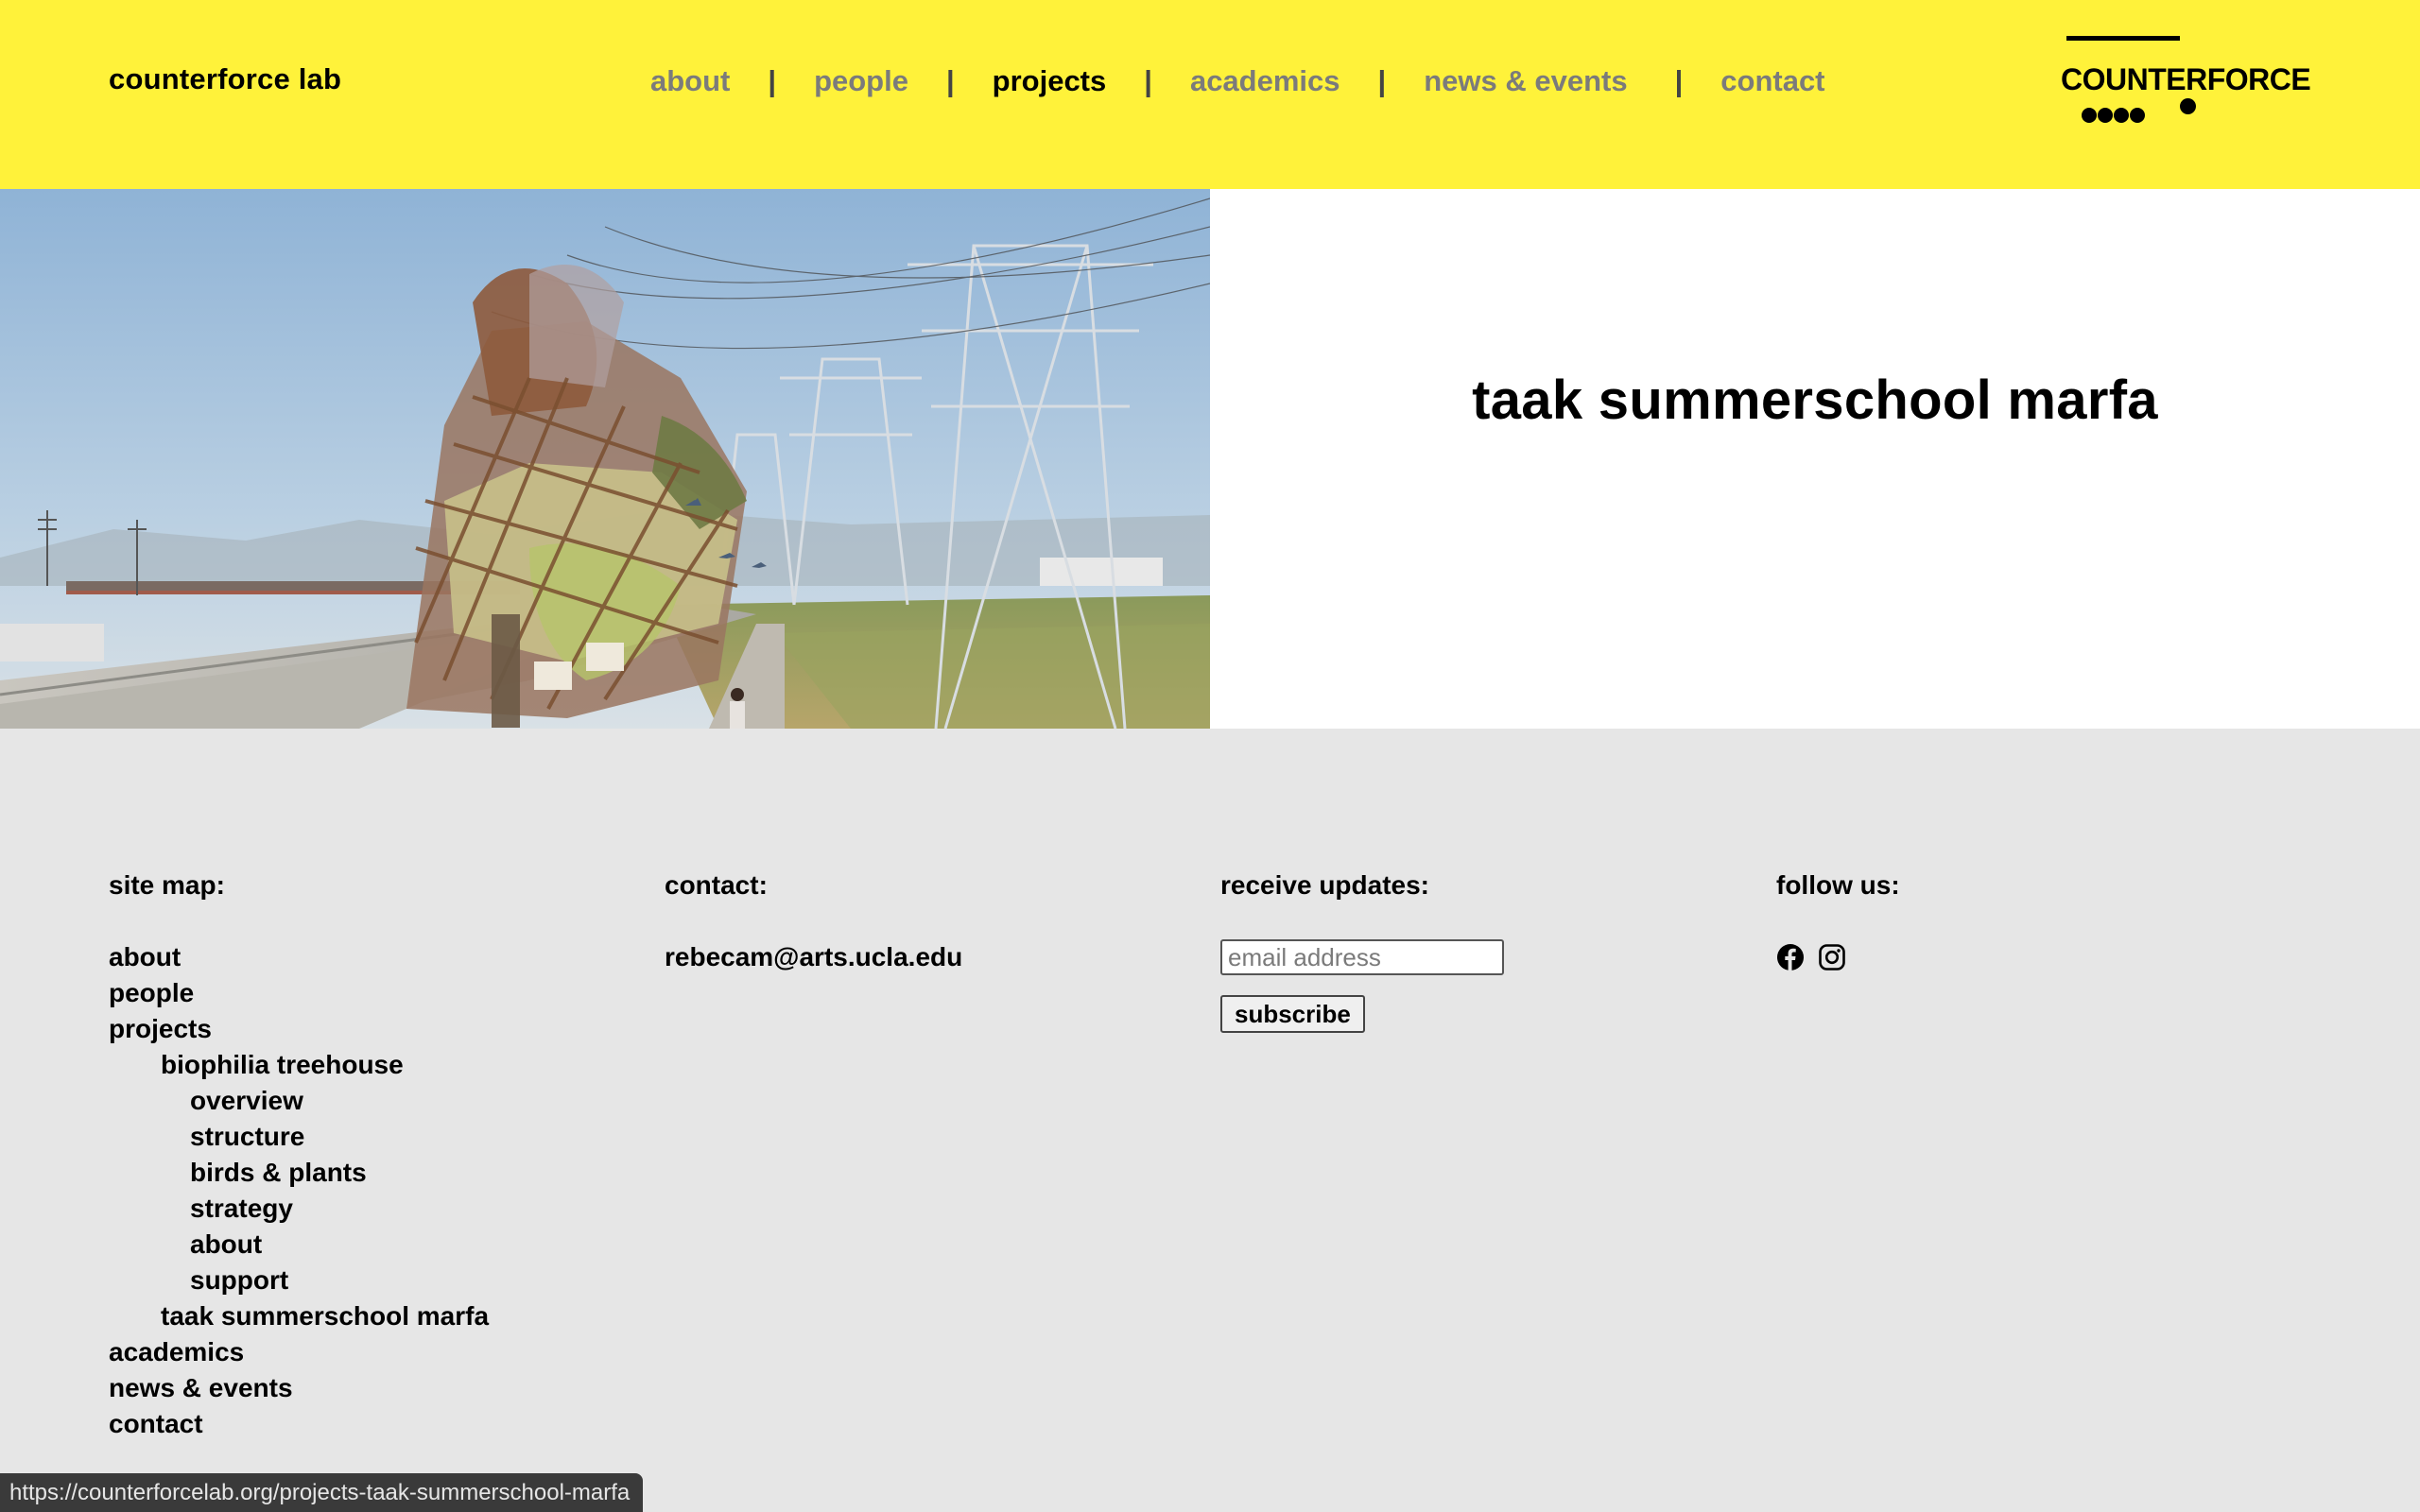 This screenshot has height=1512, width=2420. I want to click on instagram-icon, so click(1832, 957).